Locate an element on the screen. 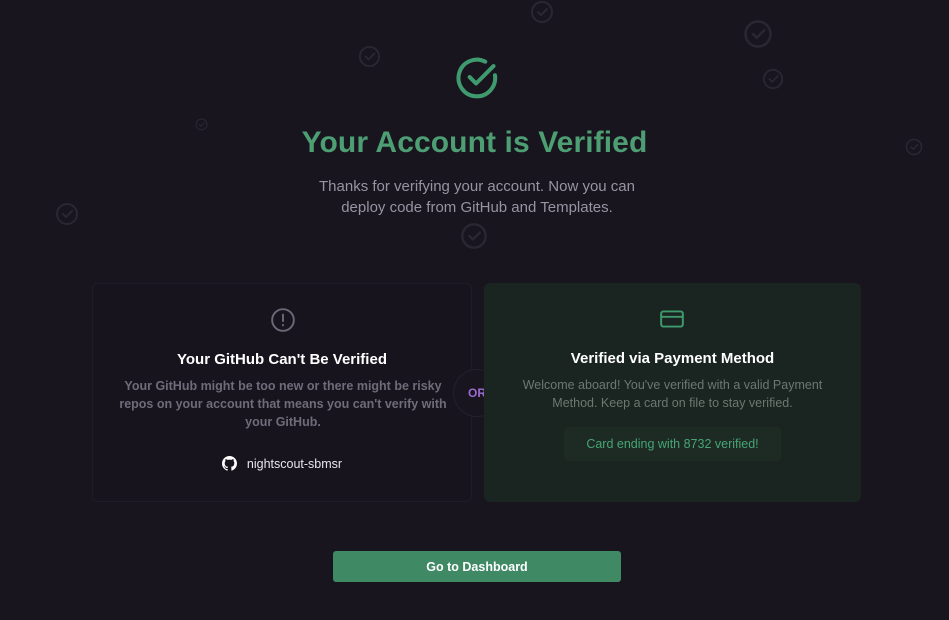 The image size is (949, 620). github-icon is located at coordinates (229, 463).